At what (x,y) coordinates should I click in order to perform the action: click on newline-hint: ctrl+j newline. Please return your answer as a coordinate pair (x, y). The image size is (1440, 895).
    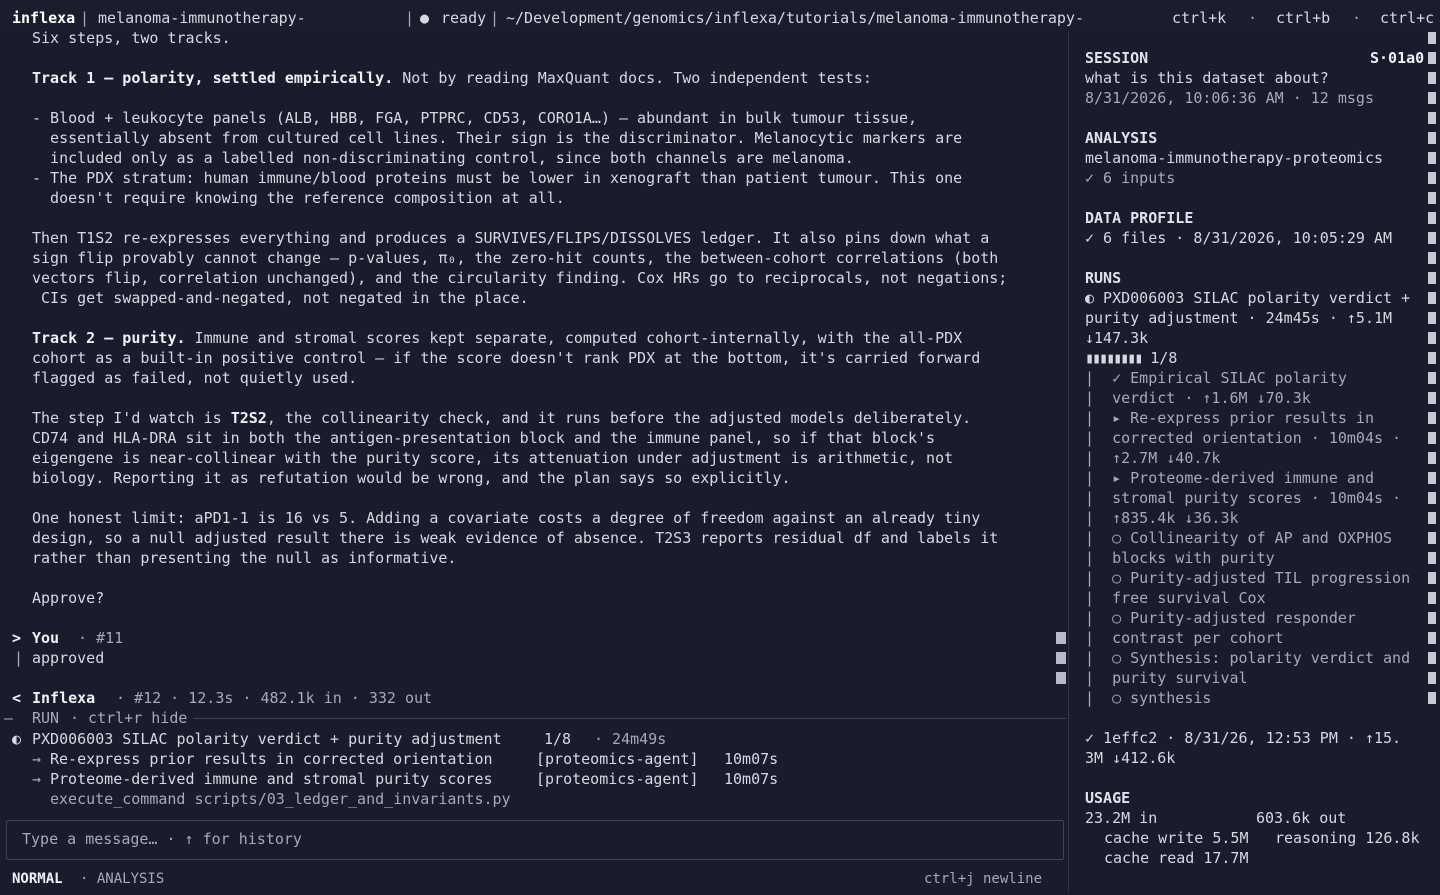
    Looking at the image, I should click on (983, 879).